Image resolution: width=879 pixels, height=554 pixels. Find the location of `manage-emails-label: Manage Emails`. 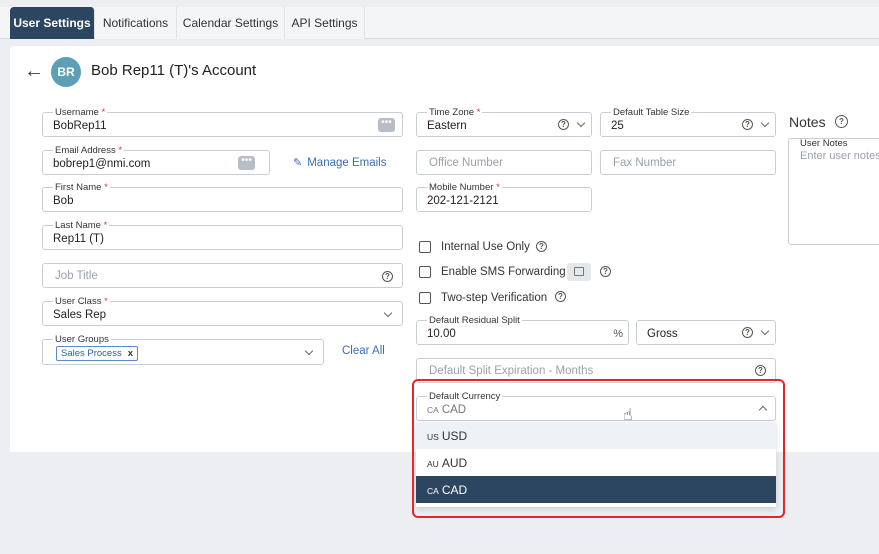

manage-emails-label: Manage Emails is located at coordinates (347, 163).